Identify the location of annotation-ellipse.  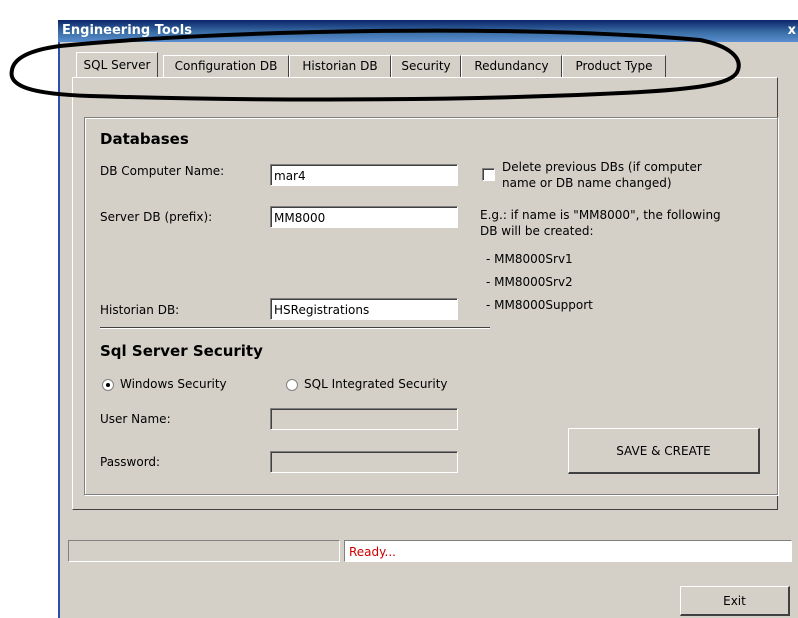
(375, 65).